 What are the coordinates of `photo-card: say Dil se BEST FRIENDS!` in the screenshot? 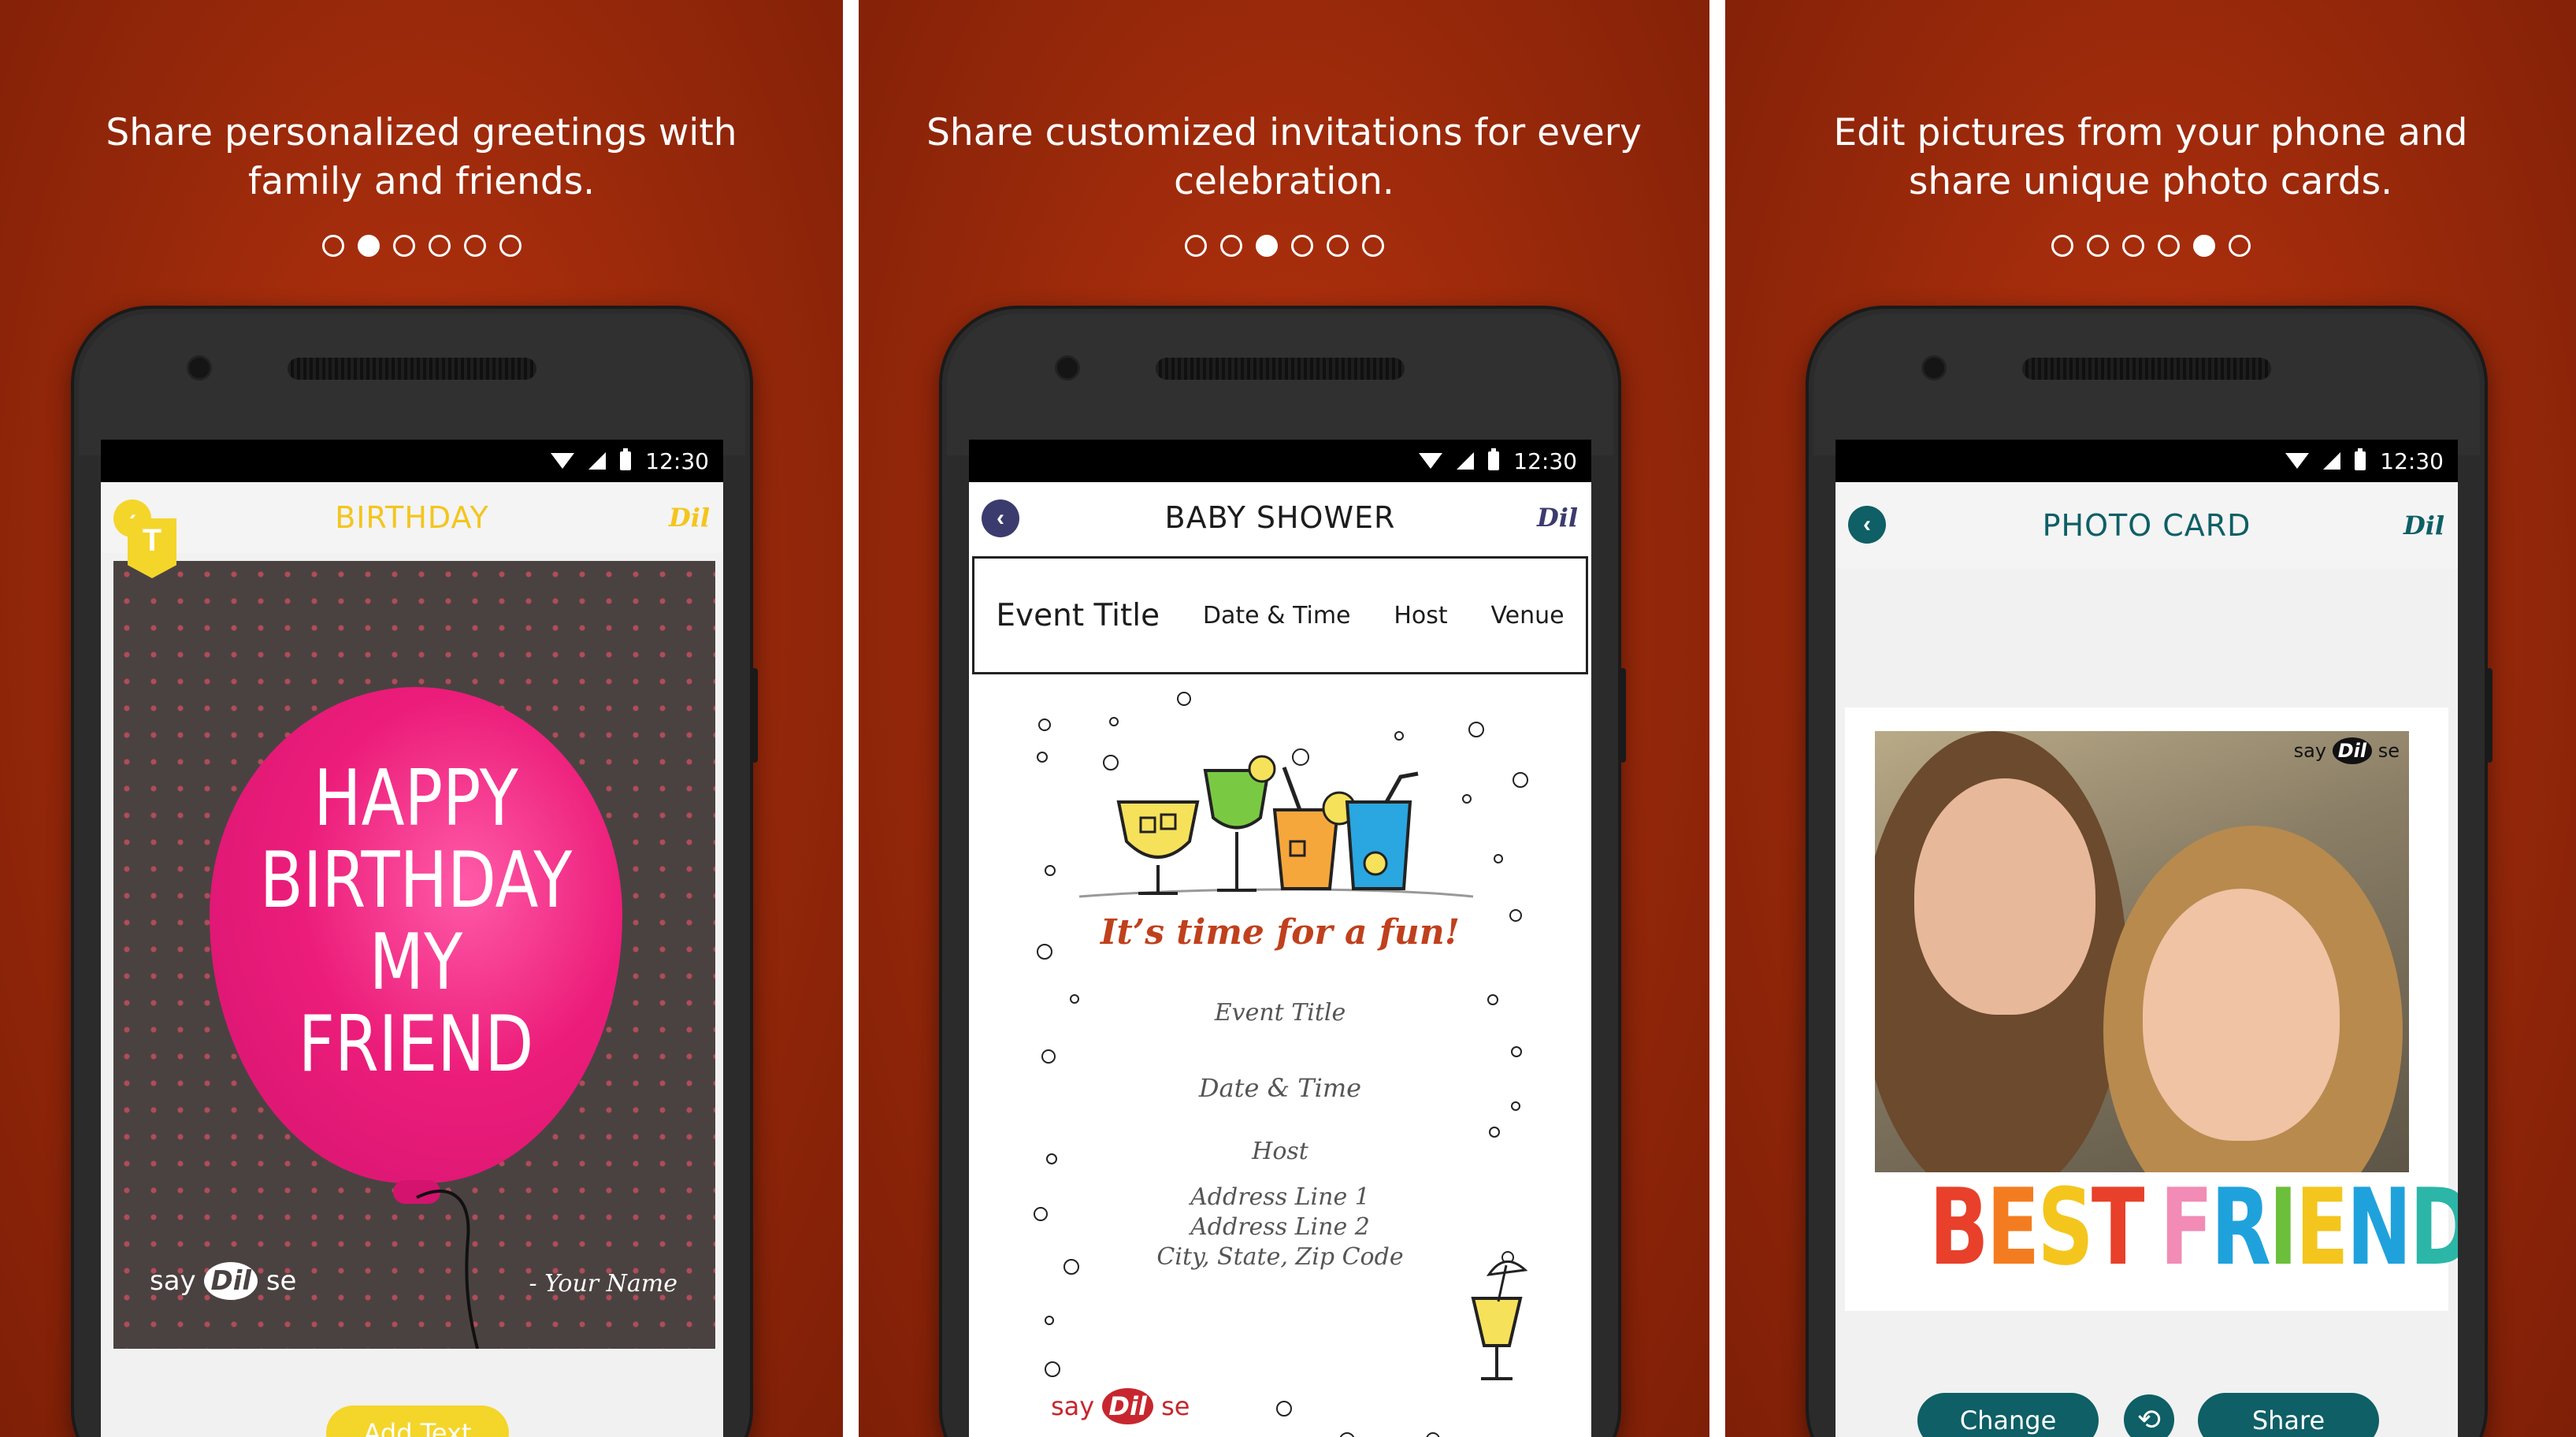 It's located at (2151, 1009).